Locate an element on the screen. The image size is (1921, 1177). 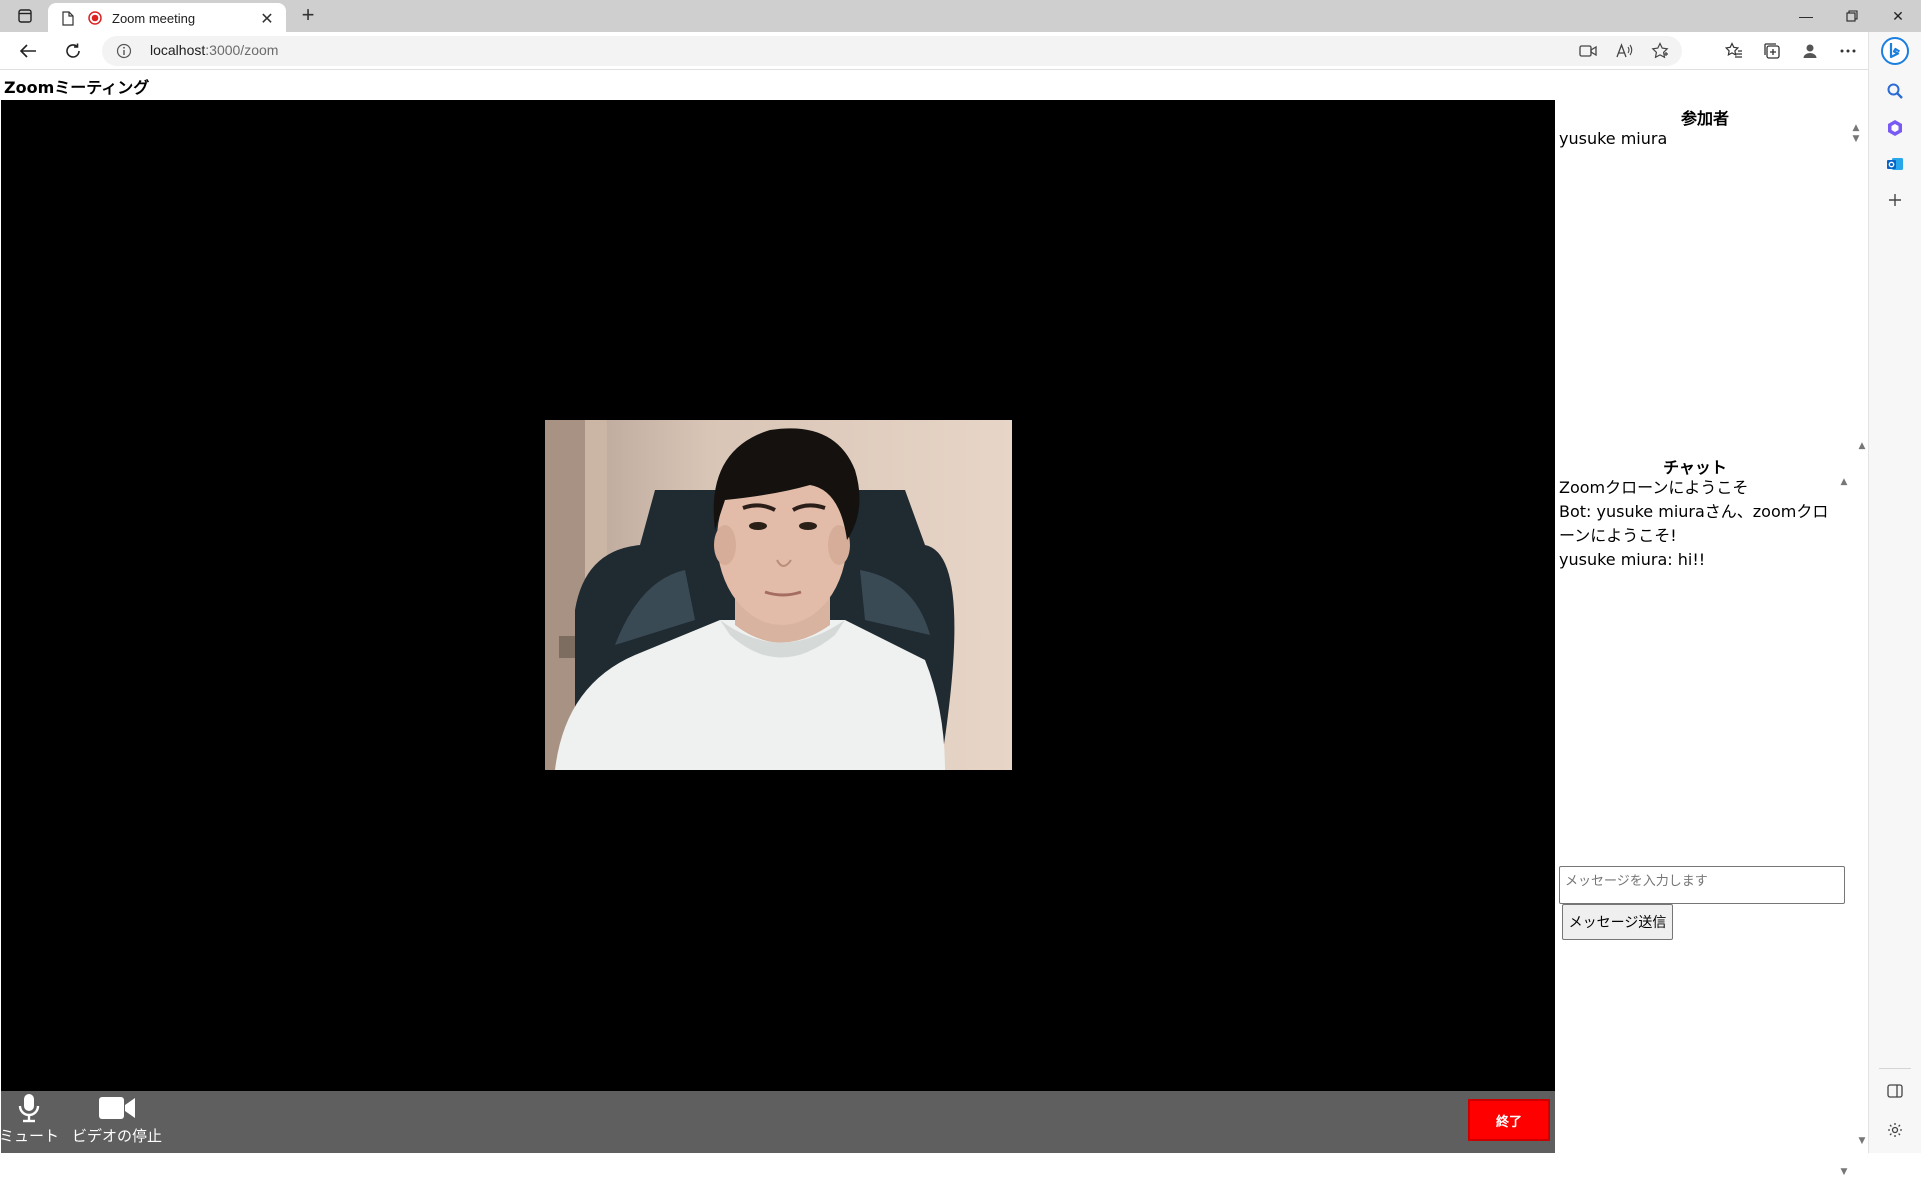
add-favorite-icon is located at coordinates (1660, 51).